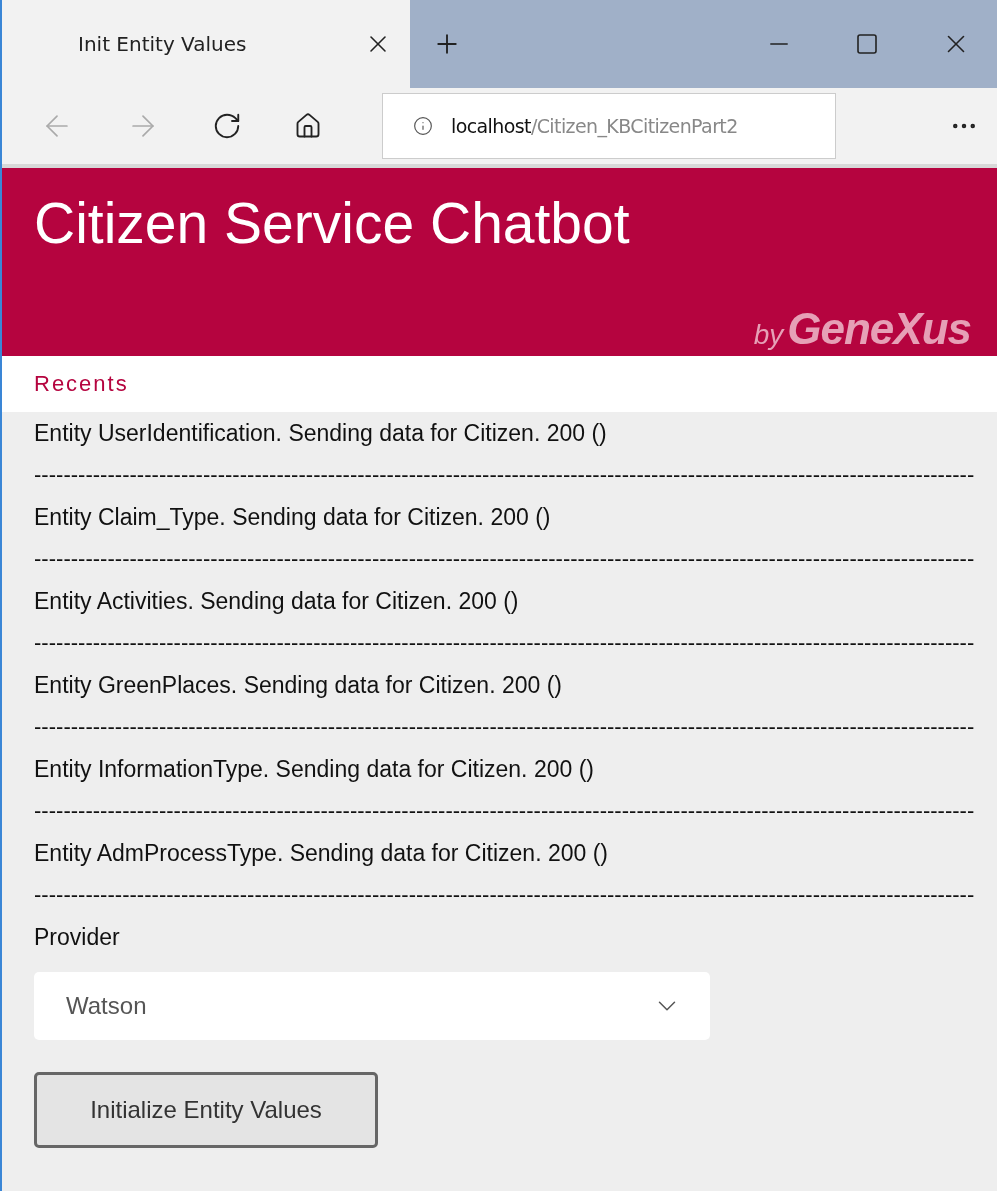  Describe the element at coordinates (321, 433) in the screenshot. I see `log-line: Entity UserIdentification. Sending data for Citizen. 200 ()` at that location.